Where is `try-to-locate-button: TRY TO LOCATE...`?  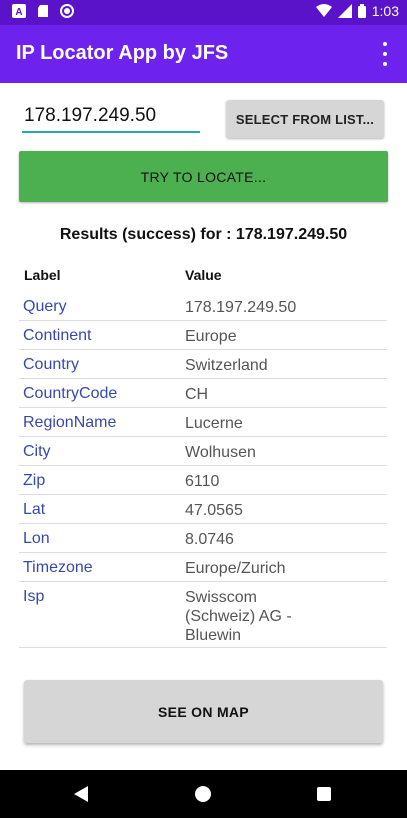 try-to-locate-button: TRY TO LOCATE... is located at coordinates (203, 176).